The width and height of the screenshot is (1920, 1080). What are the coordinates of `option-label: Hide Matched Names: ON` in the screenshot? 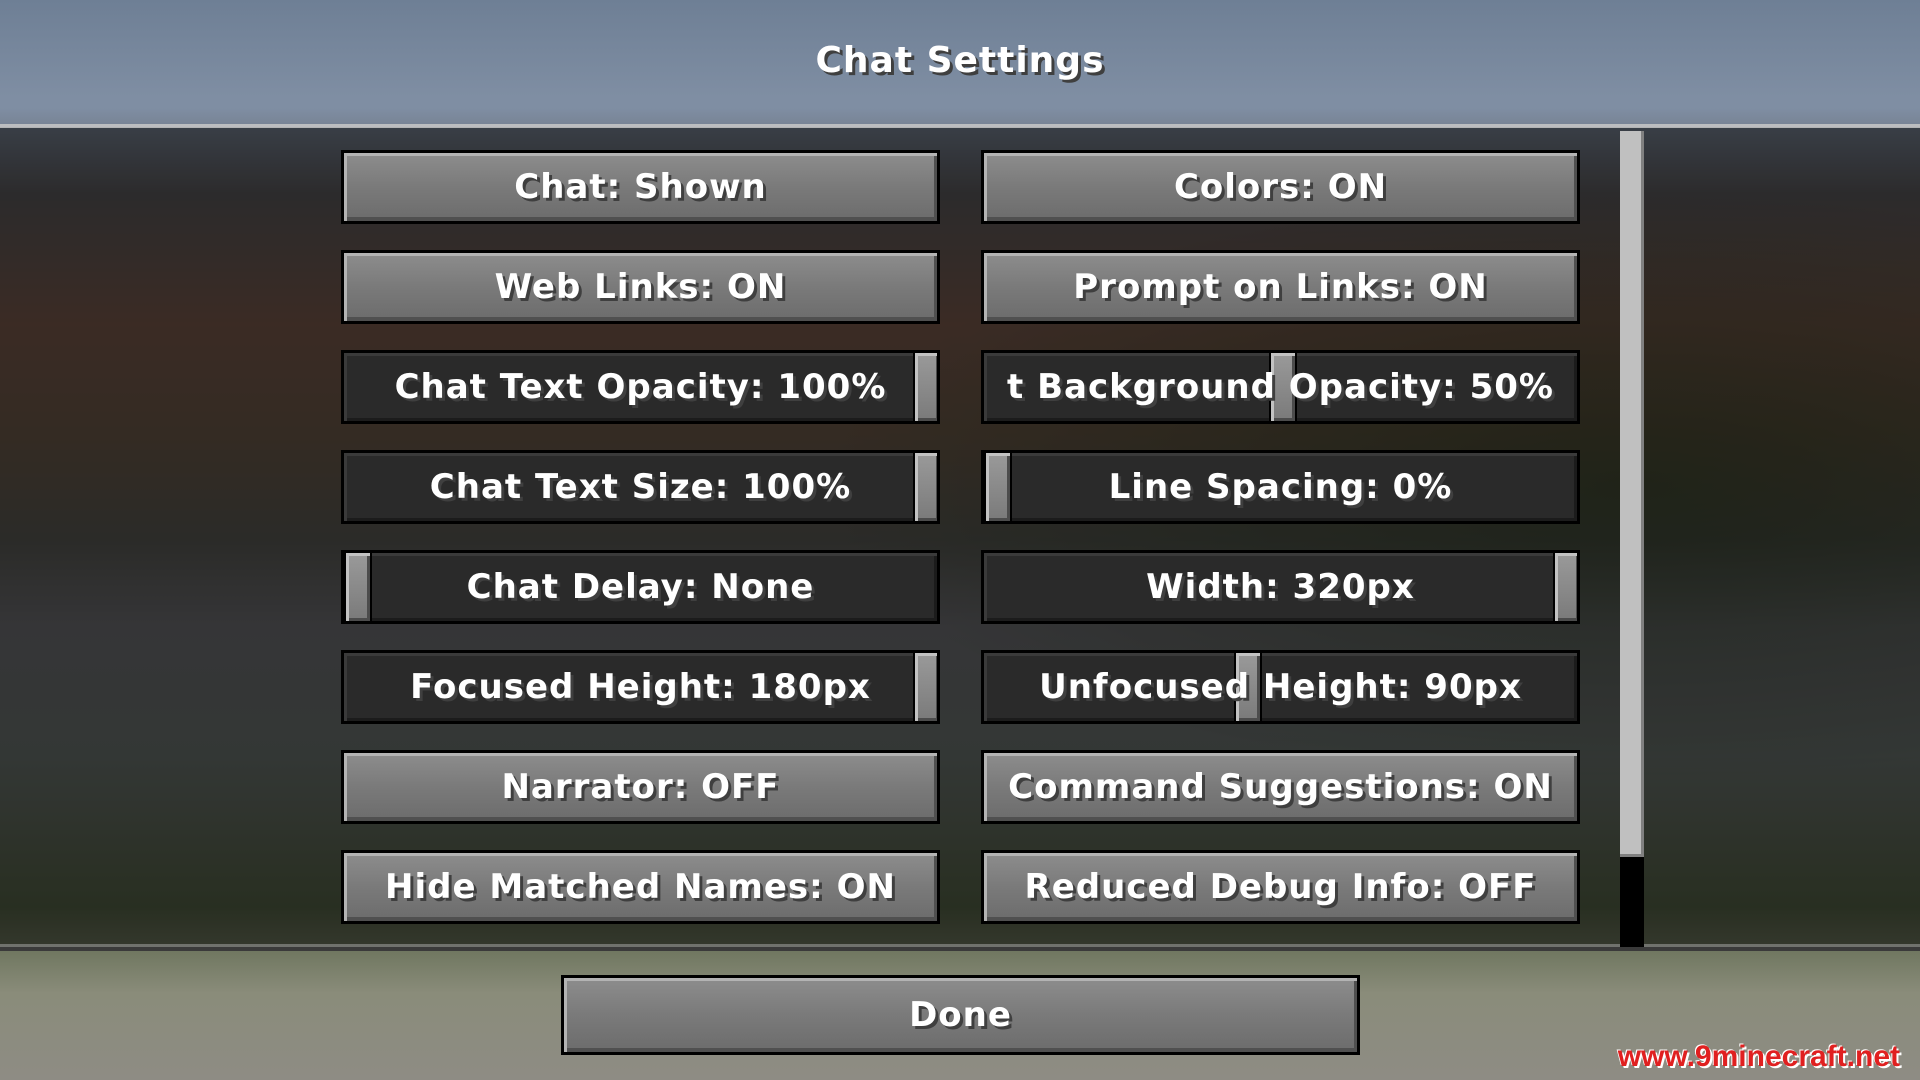 It's located at (640, 887).